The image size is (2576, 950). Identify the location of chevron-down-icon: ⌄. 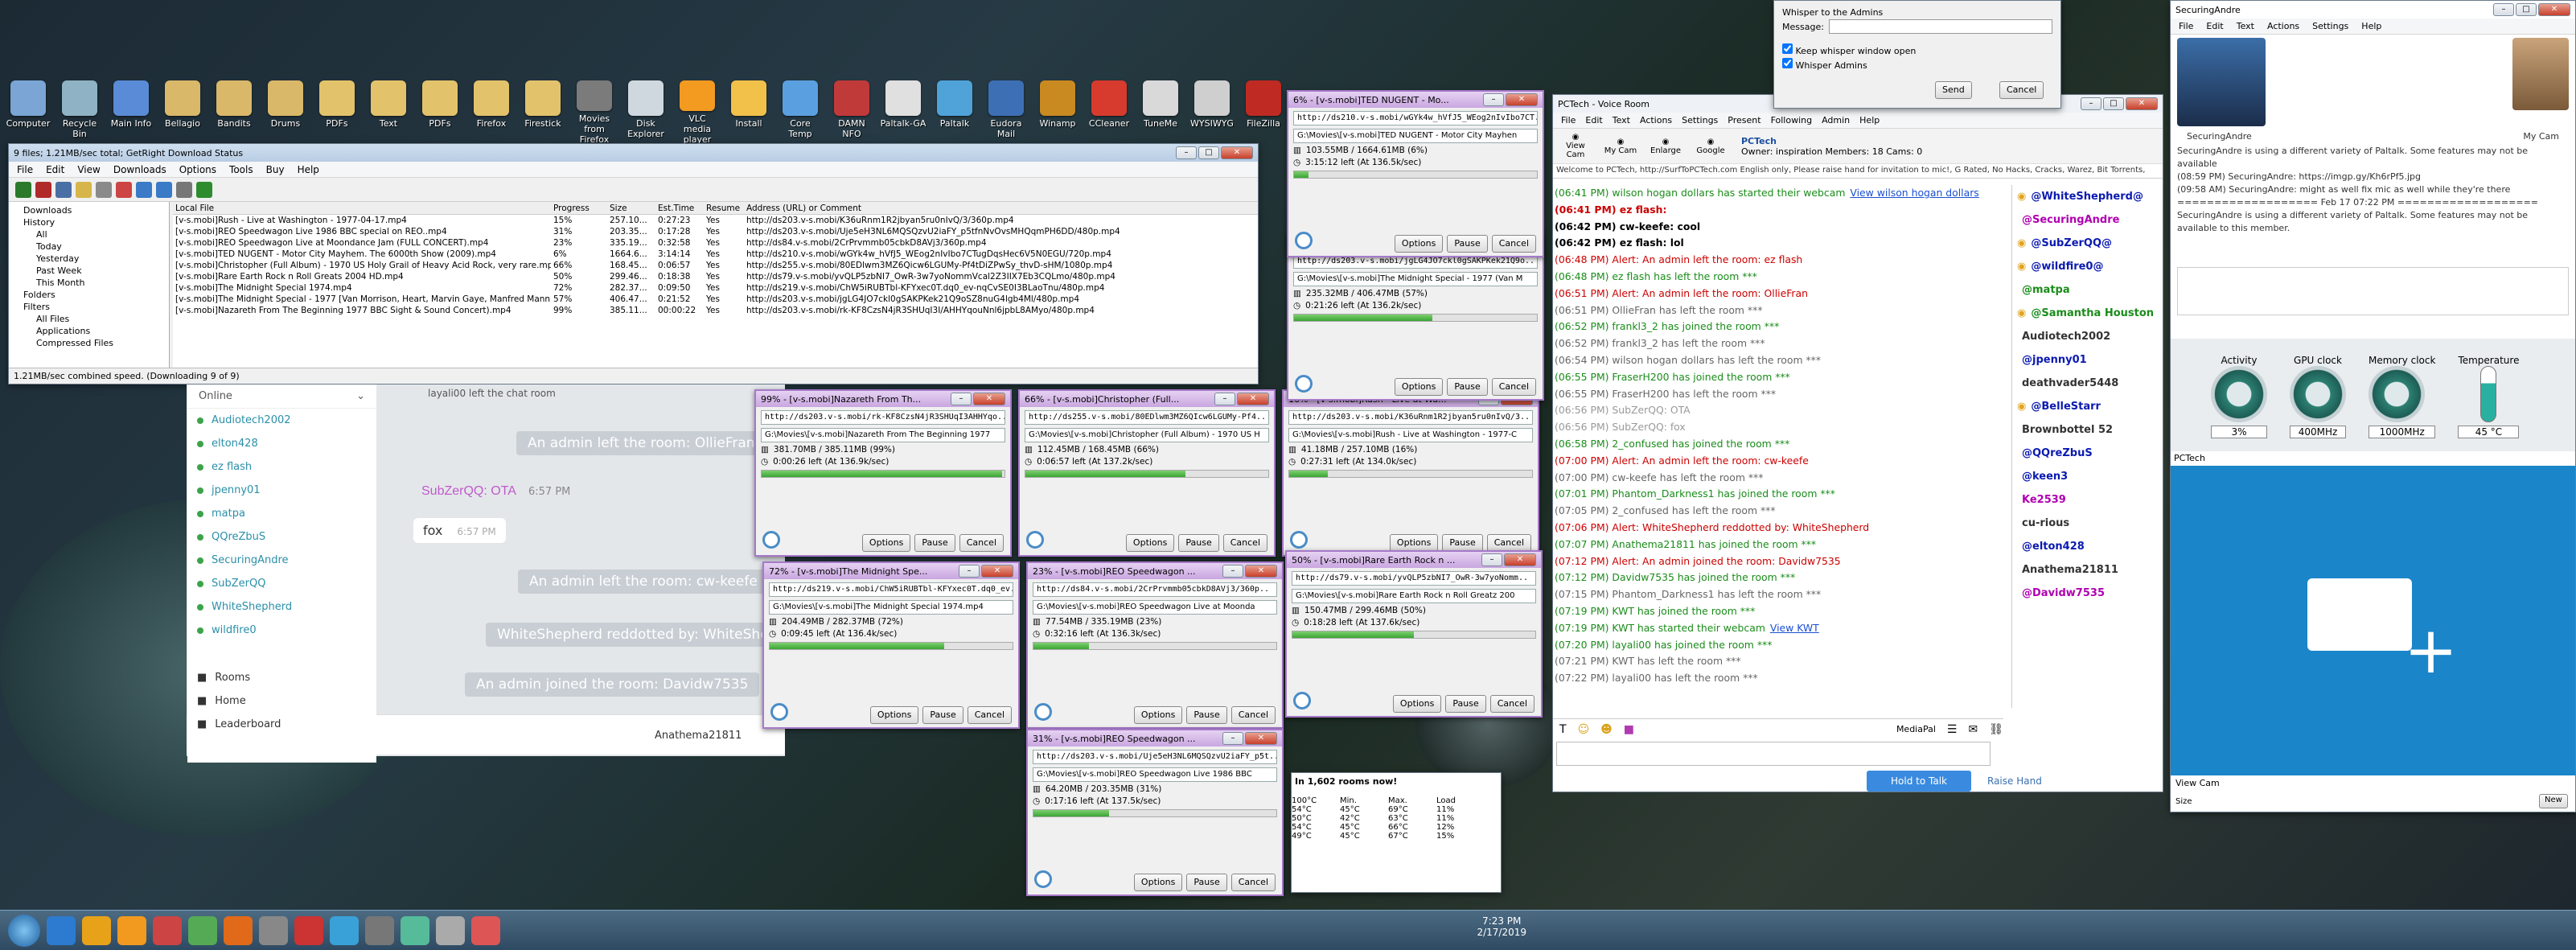
(360, 396).